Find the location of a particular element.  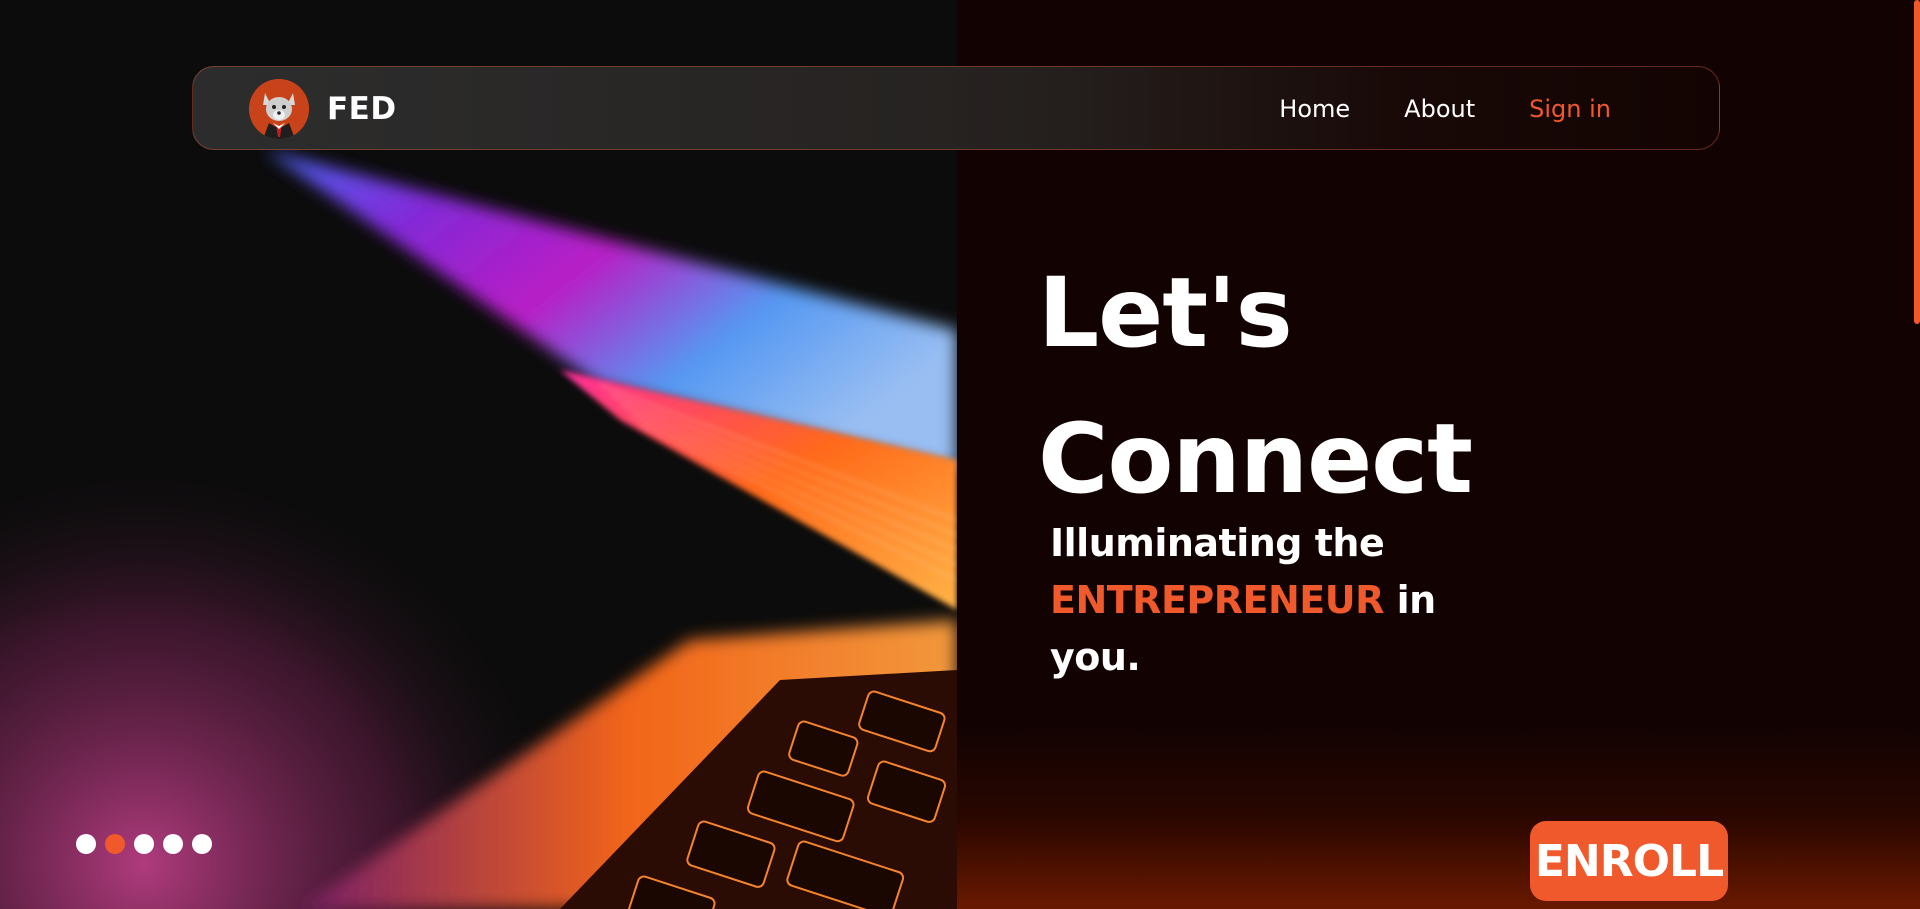

tagline-line-1: Illuminating the is located at coordinates (1217, 543).